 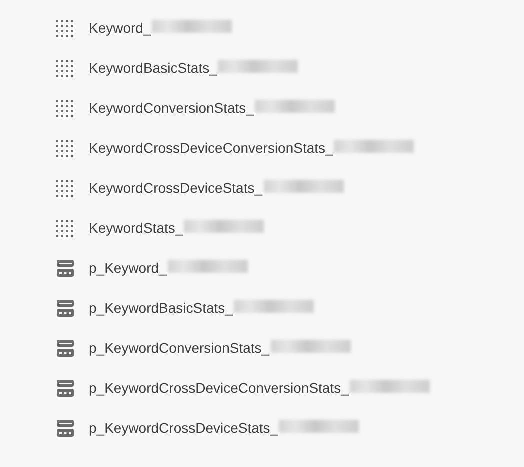 I want to click on dataset-name: KeywordCrossDeviceStats_, so click(x=216, y=188).